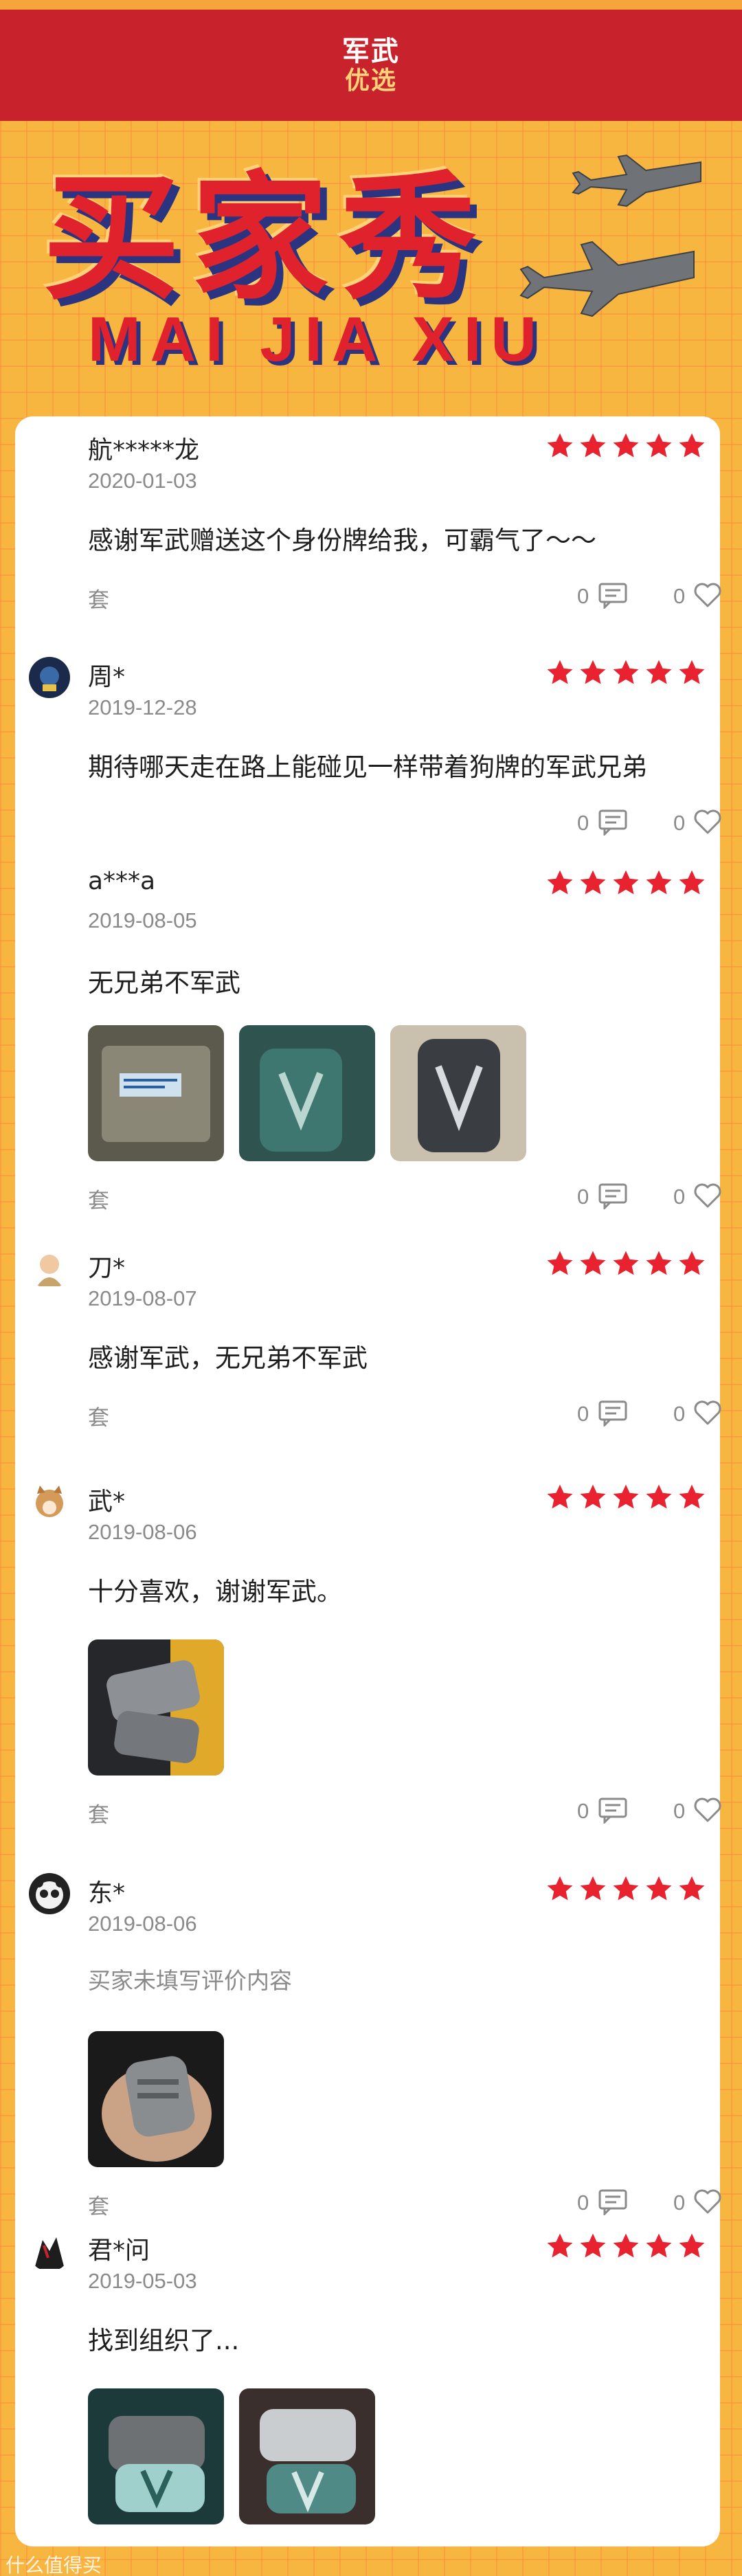  Describe the element at coordinates (228, 1358) in the screenshot. I see `review-text: 感谢军武，无兄弟不军武` at that location.